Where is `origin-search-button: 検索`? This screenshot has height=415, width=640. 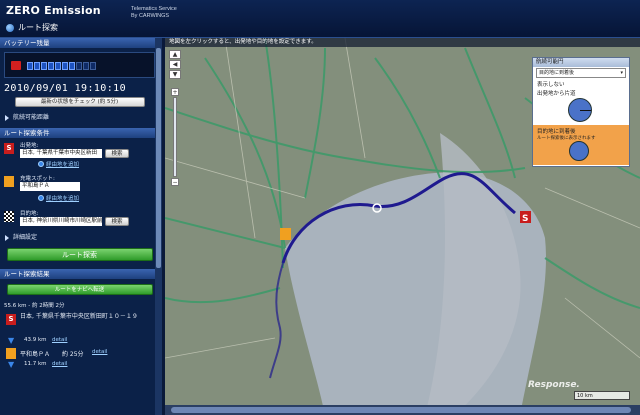 origin-search-button: 検索 is located at coordinates (117, 153).